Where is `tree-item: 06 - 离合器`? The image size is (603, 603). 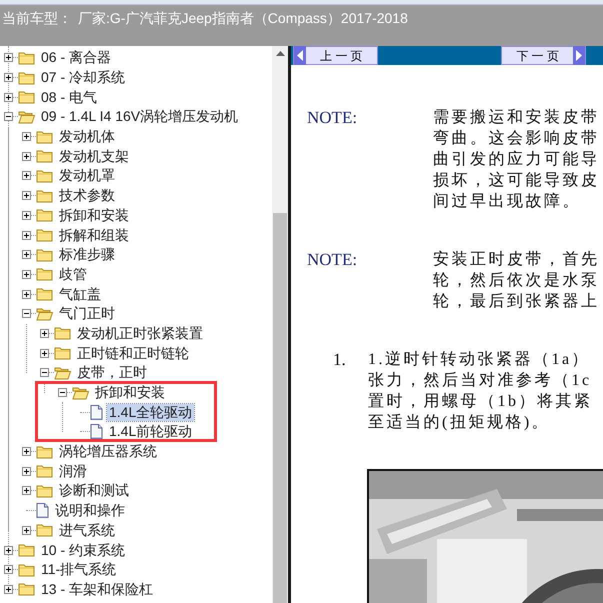
tree-item: 06 - 离合器 is located at coordinates (76, 57).